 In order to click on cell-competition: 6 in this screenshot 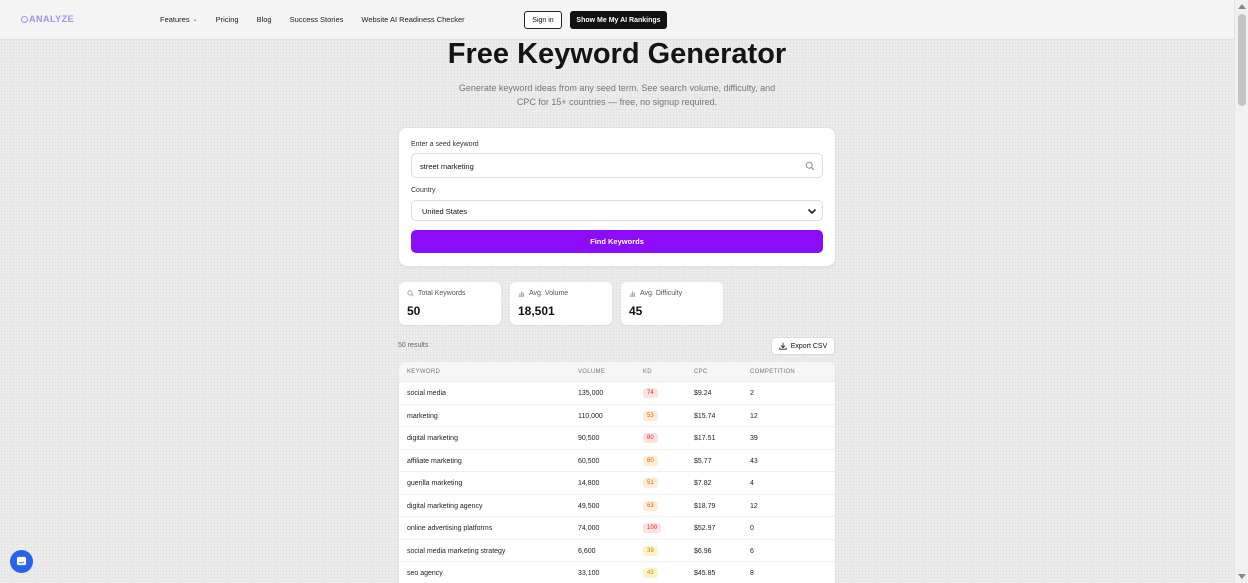, I will do `click(752, 551)`.